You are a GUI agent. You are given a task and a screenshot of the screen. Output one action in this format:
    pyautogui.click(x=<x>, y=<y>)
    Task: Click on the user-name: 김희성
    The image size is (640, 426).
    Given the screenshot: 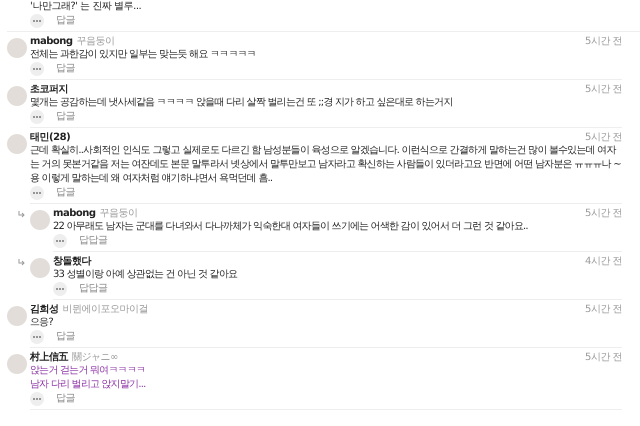 What is the action you would take?
    pyautogui.click(x=44, y=310)
    